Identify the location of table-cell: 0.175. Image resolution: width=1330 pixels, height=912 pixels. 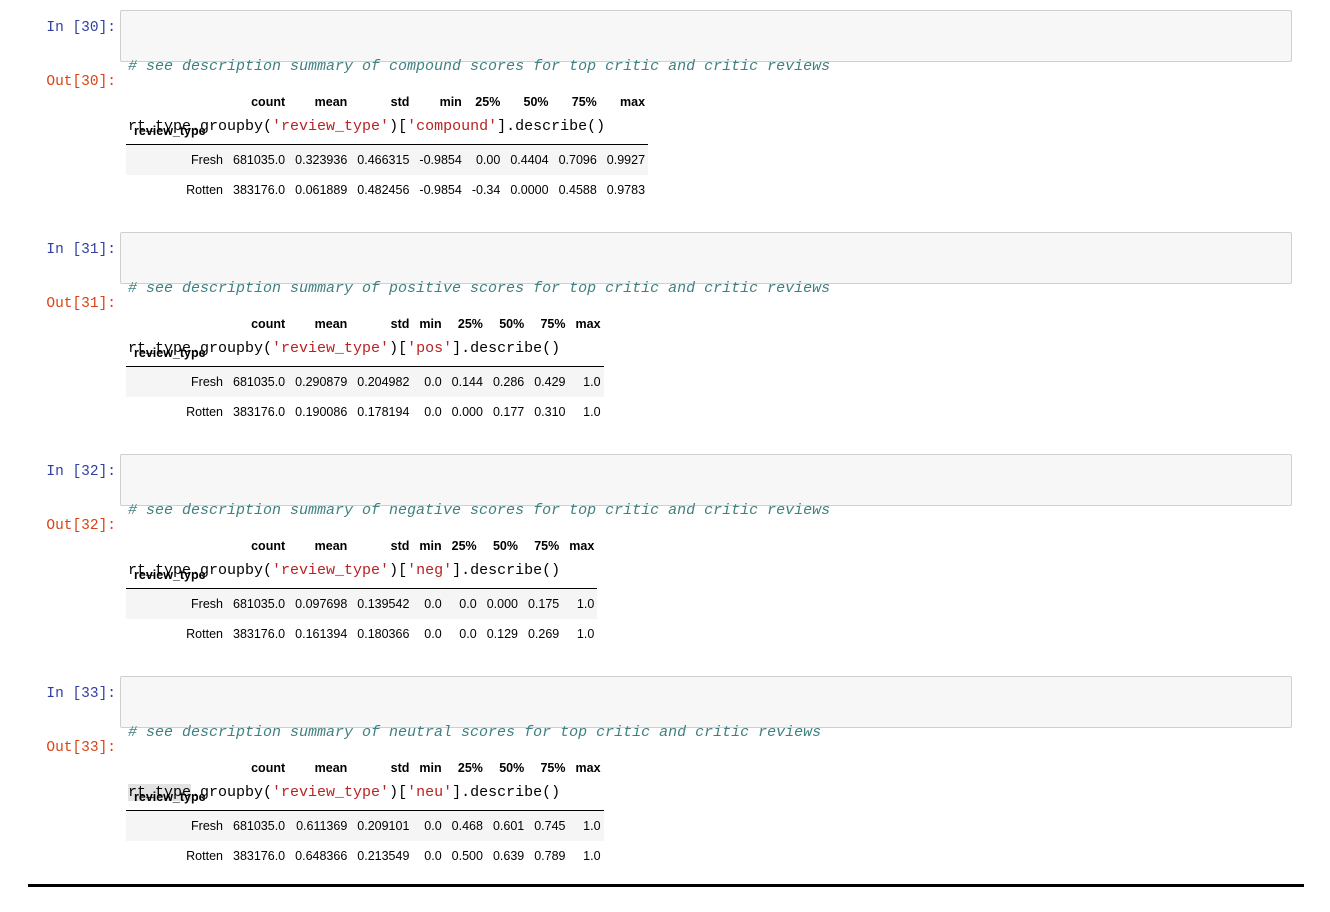
(541, 603).